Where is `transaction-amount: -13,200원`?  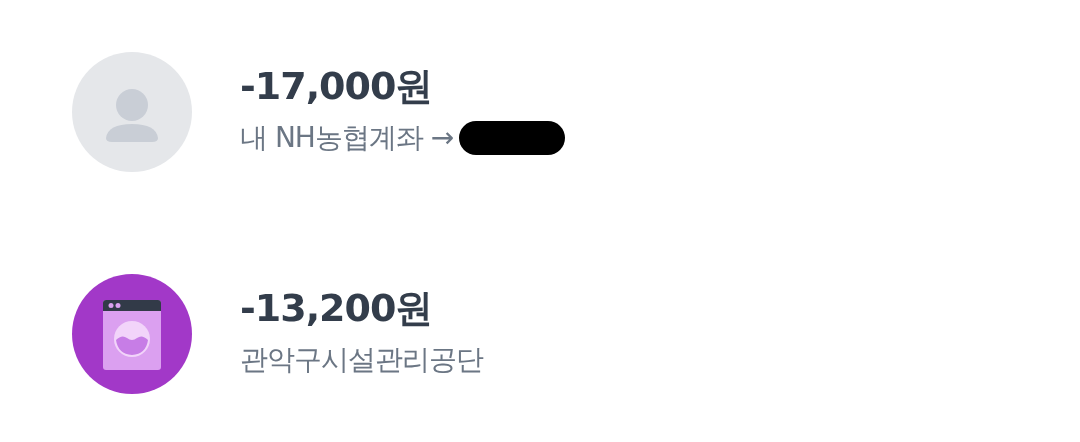 transaction-amount: -13,200원 is located at coordinates (337, 308).